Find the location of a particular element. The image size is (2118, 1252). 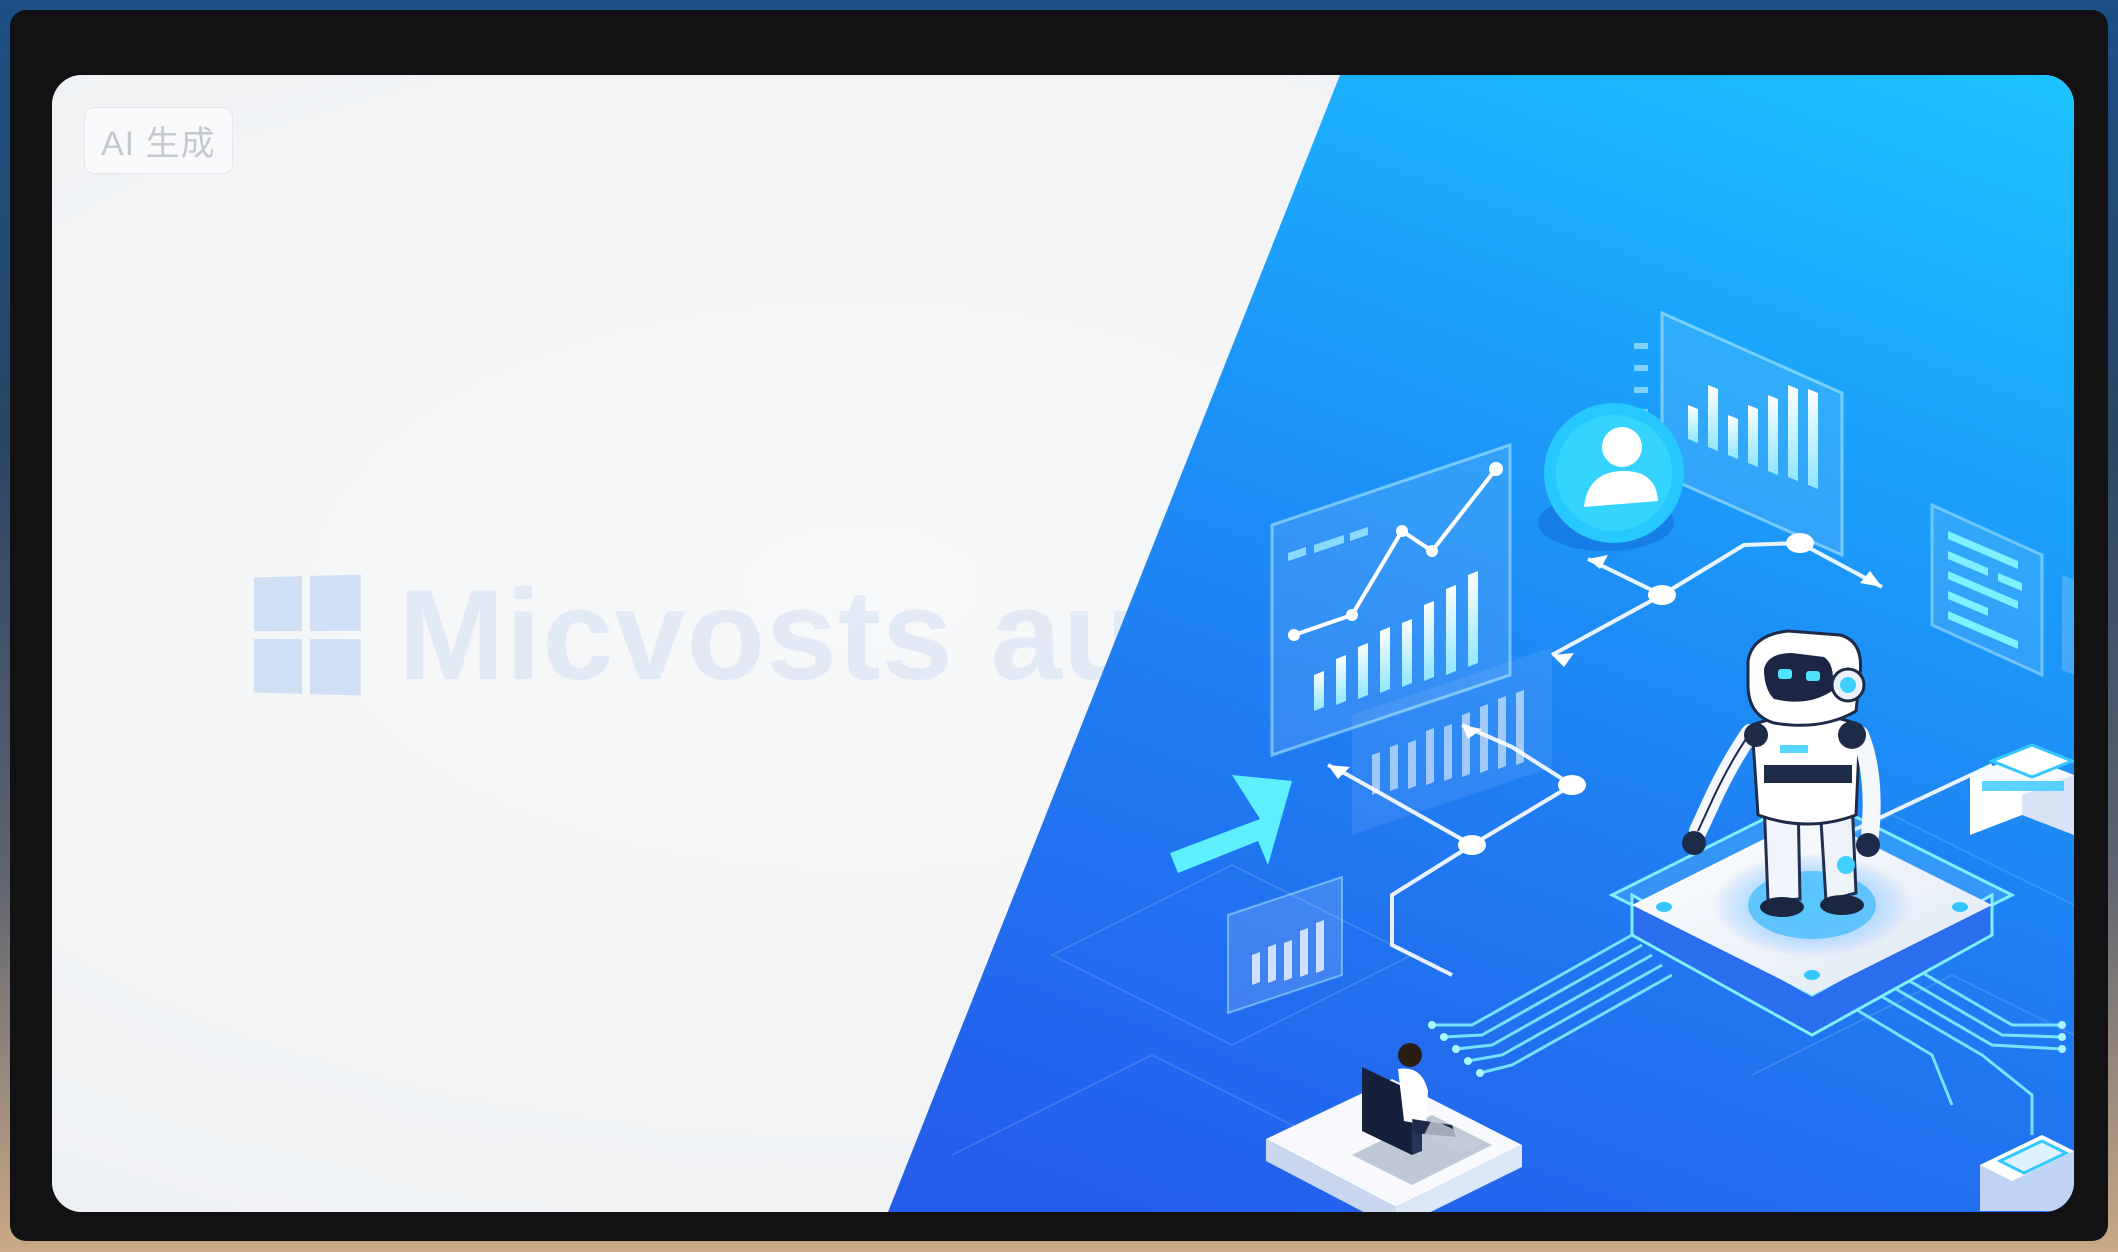

person-at-desk-icon is located at coordinates (1394, 1127).